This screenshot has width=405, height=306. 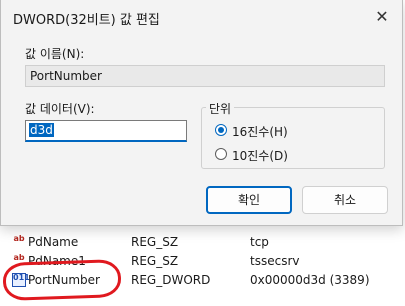 I want to click on ok-button: 확인, so click(x=249, y=200).